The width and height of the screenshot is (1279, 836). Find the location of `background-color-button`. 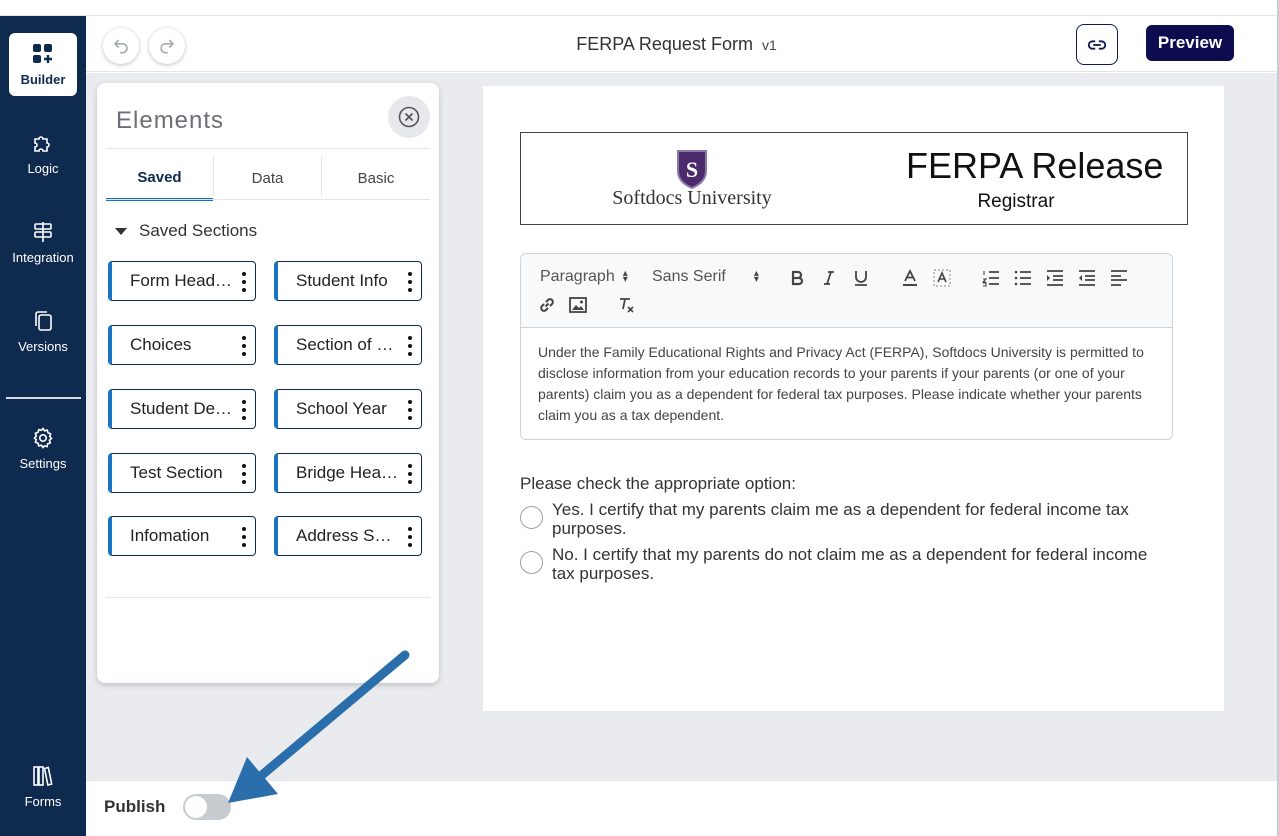

background-color-button is located at coordinates (942, 278).